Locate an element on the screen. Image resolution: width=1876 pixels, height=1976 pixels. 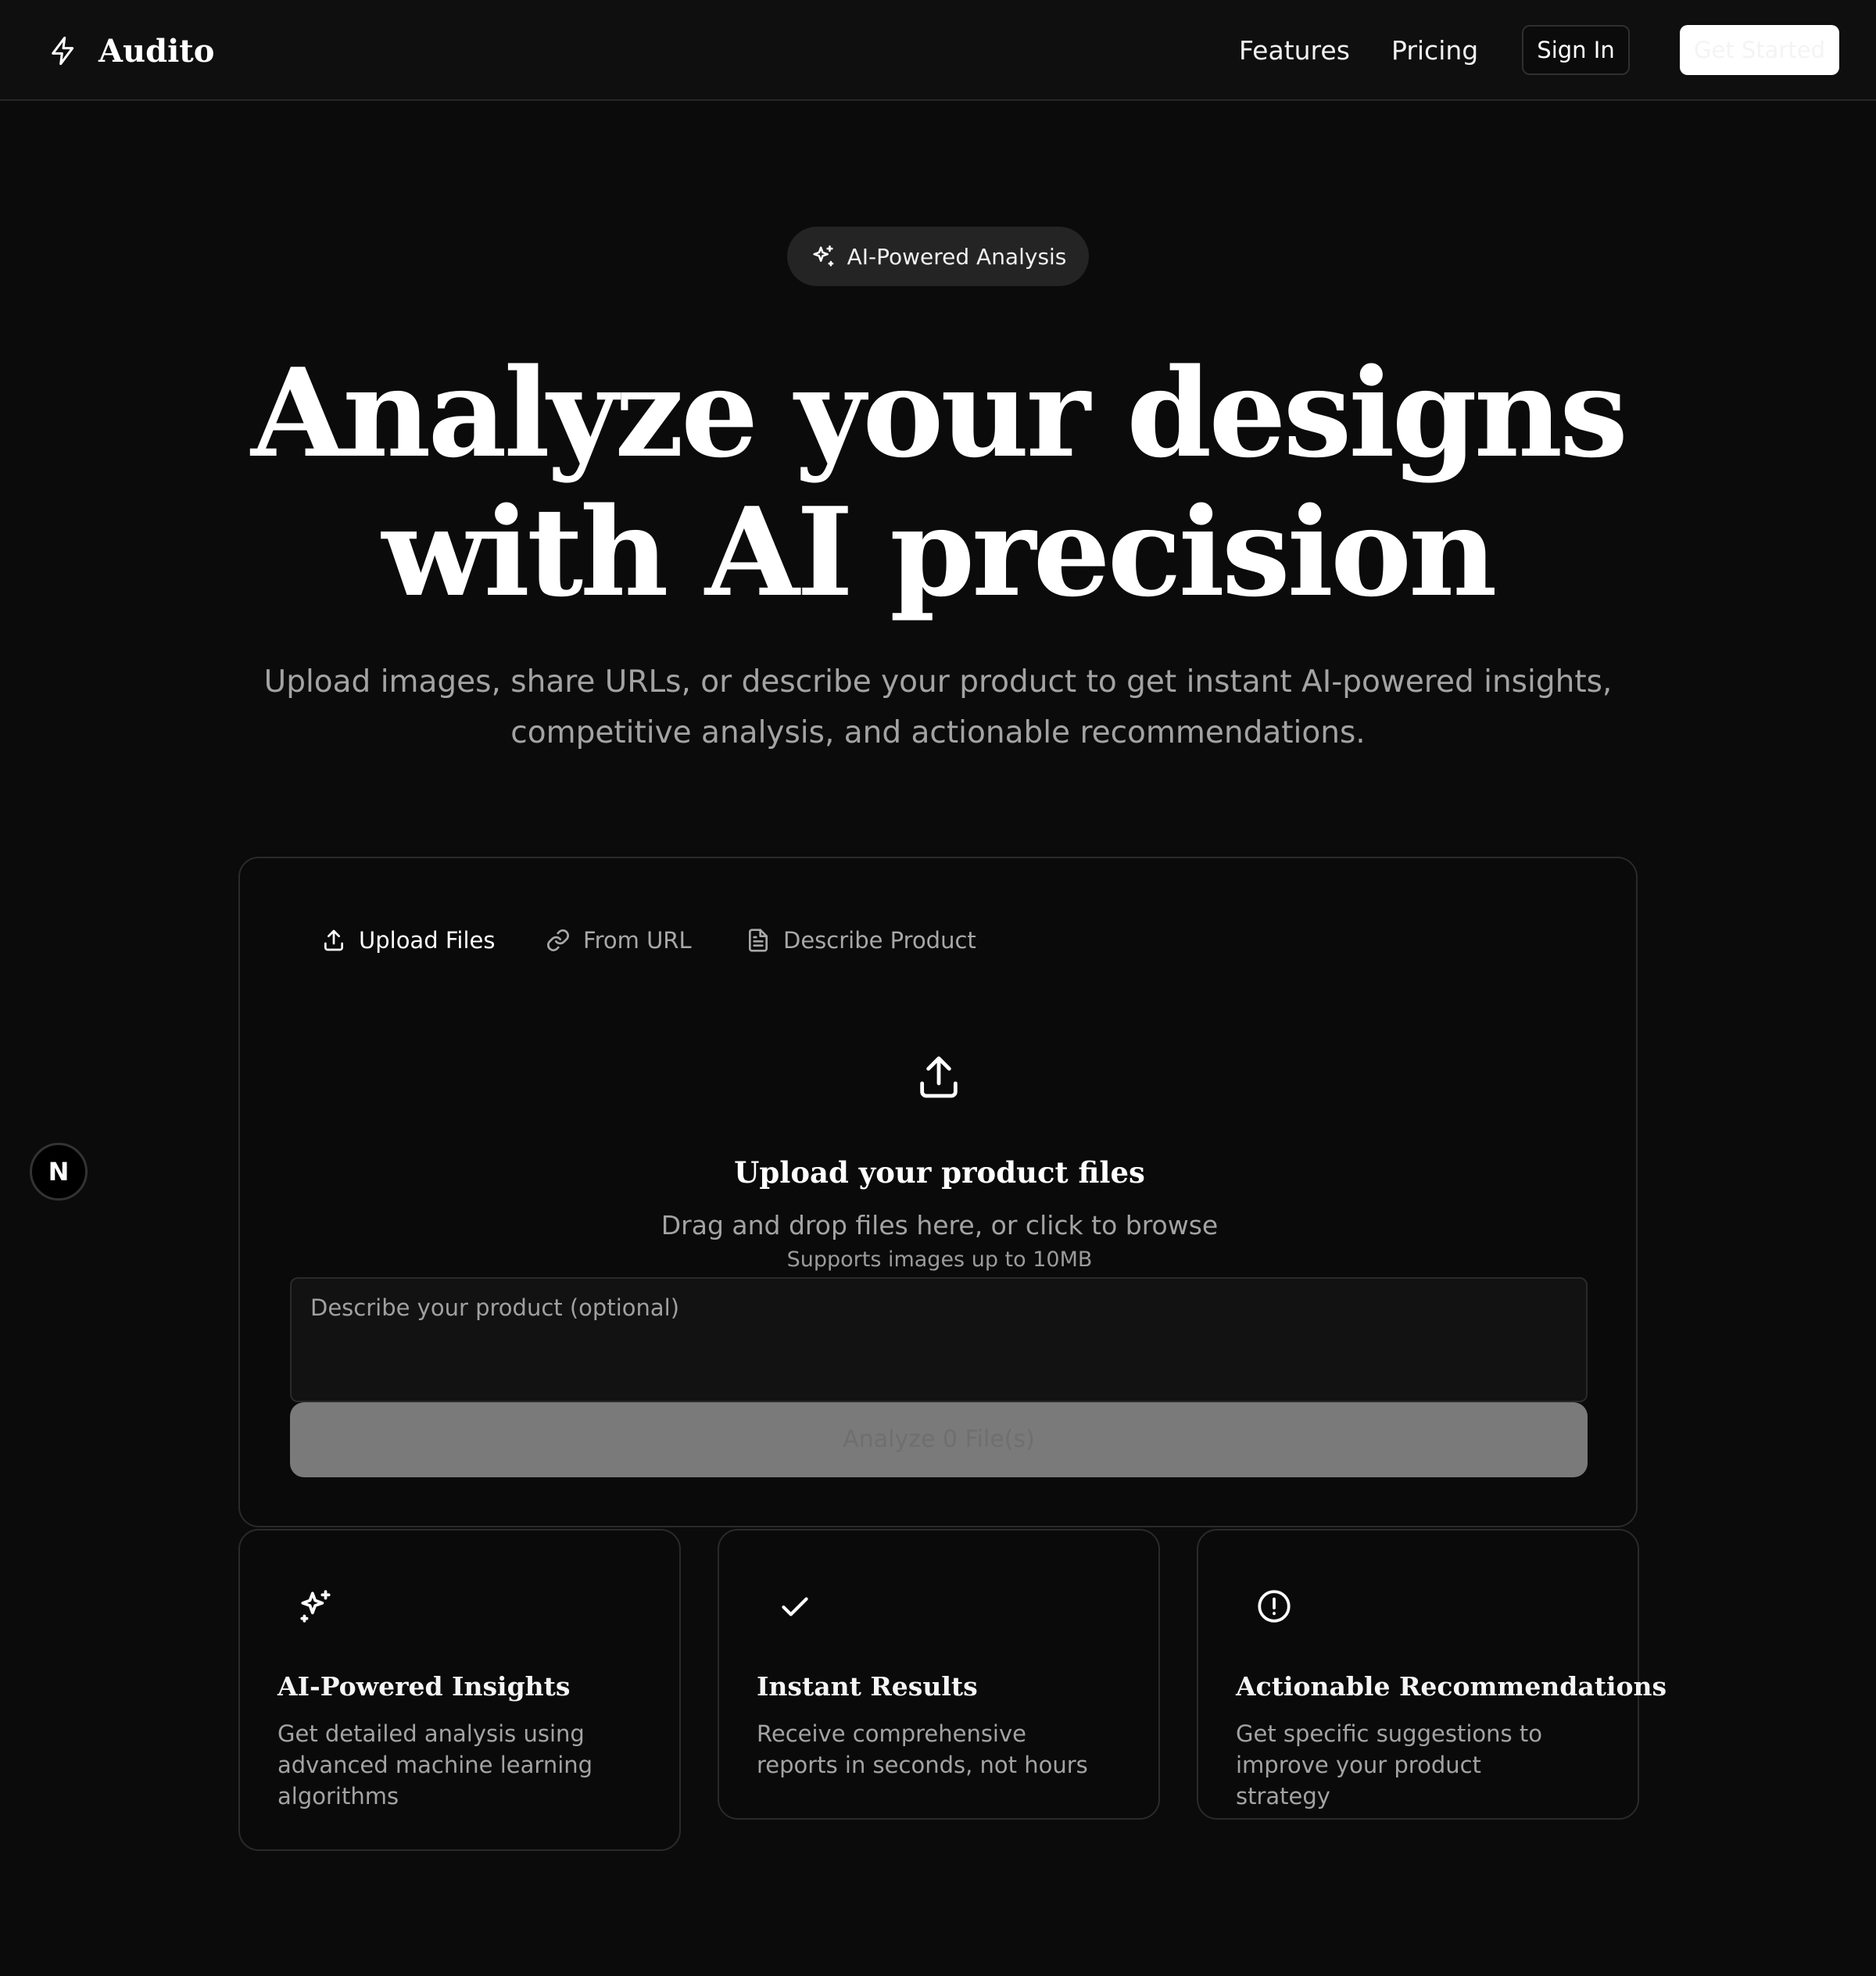
tab-label: From URL is located at coordinates (637, 940).